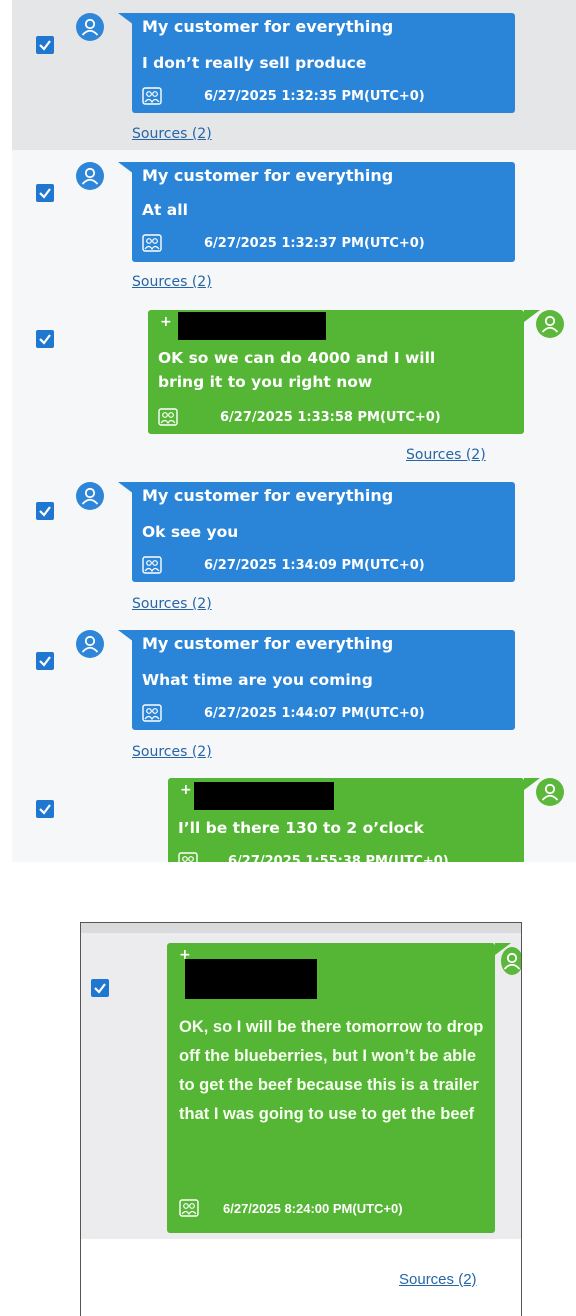 This screenshot has width=576, height=1316. What do you see at coordinates (313, 1208) in the screenshot?
I see `message-timestamp: 6/27/2025 8:24:00 PM(UTC+0)` at bounding box center [313, 1208].